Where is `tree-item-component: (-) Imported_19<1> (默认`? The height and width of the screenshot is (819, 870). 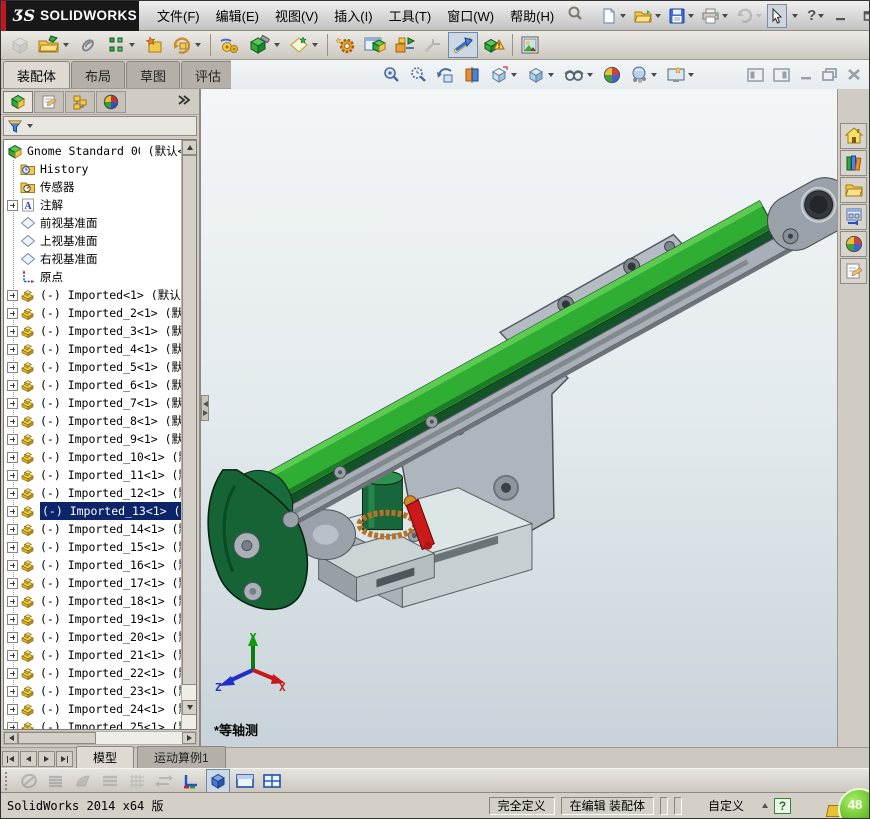
tree-item-component: (-) Imported_19<1> (默认 is located at coordinates (92, 619).